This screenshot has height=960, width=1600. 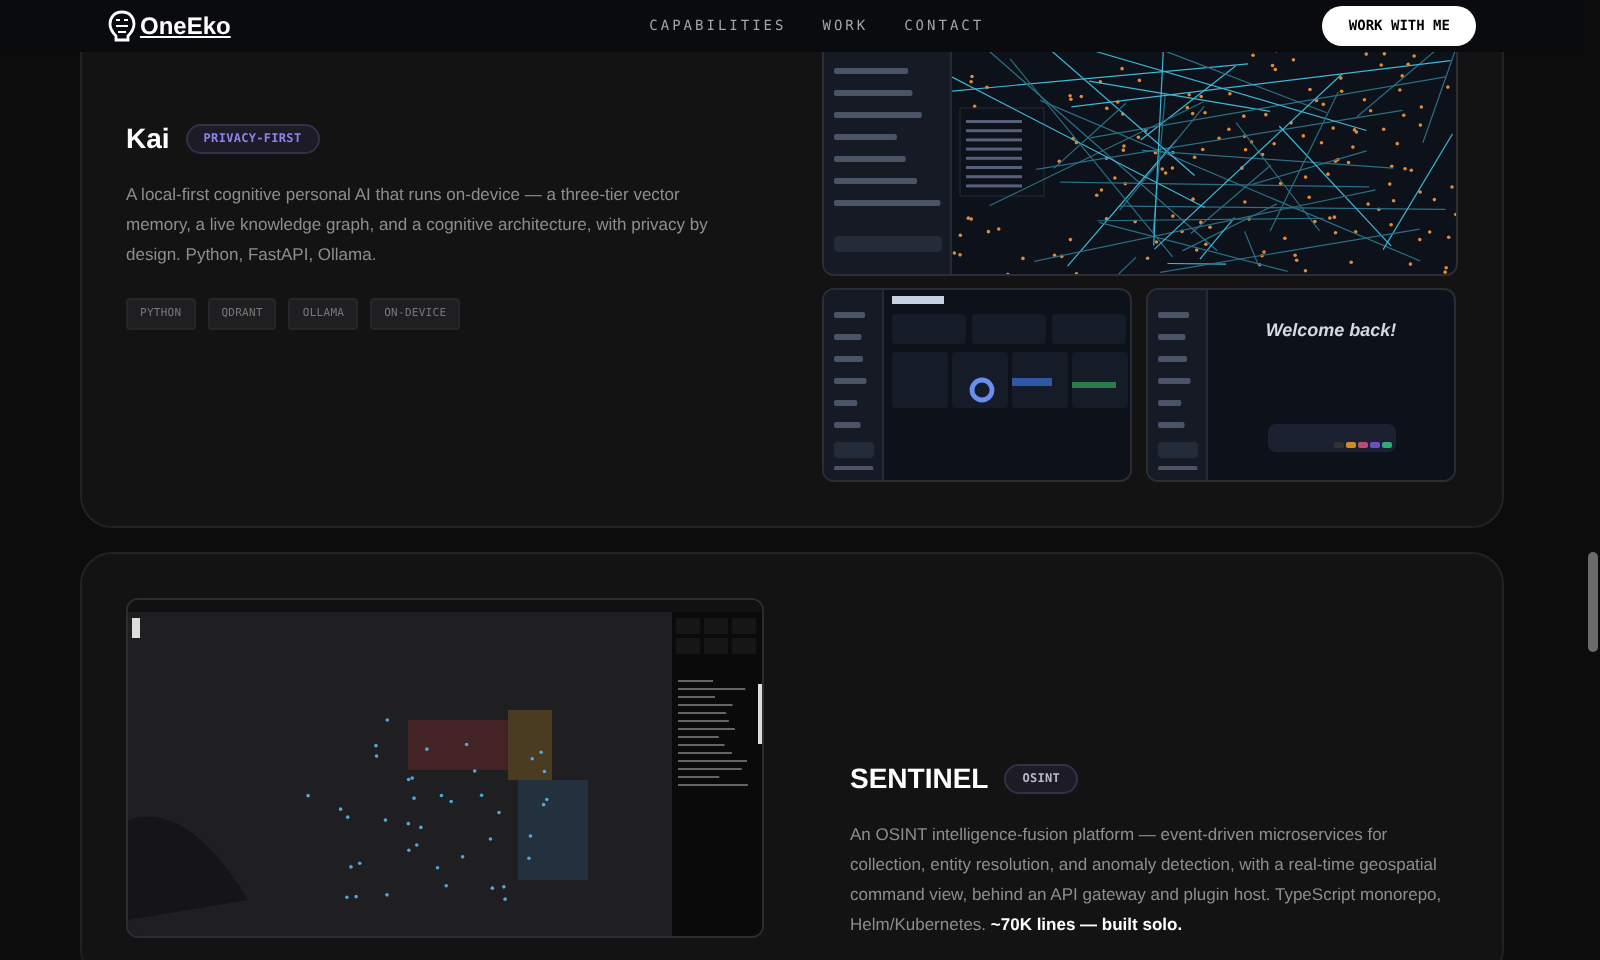 What do you see at coordinates (1331, 438) in the screenshot?
I see `chat-input-field` at bounding box center [1331, 438].